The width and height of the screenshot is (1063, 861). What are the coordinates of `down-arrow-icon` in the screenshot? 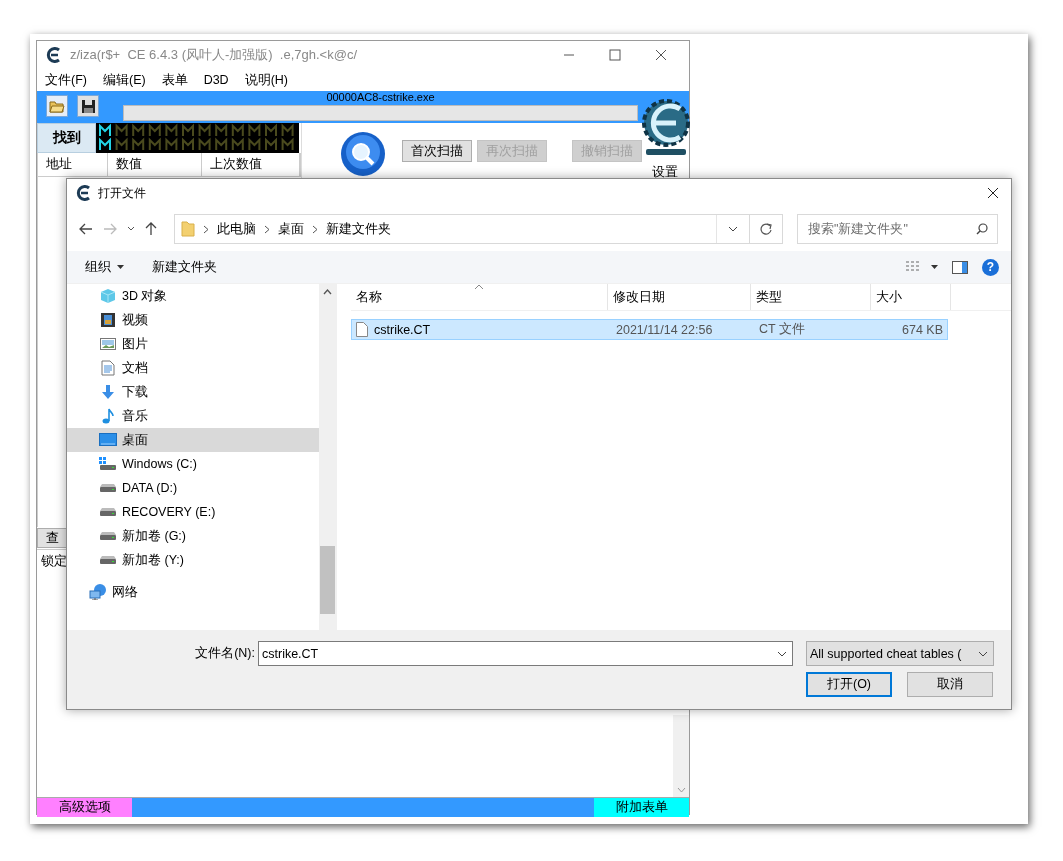 It's located at (108, 392).